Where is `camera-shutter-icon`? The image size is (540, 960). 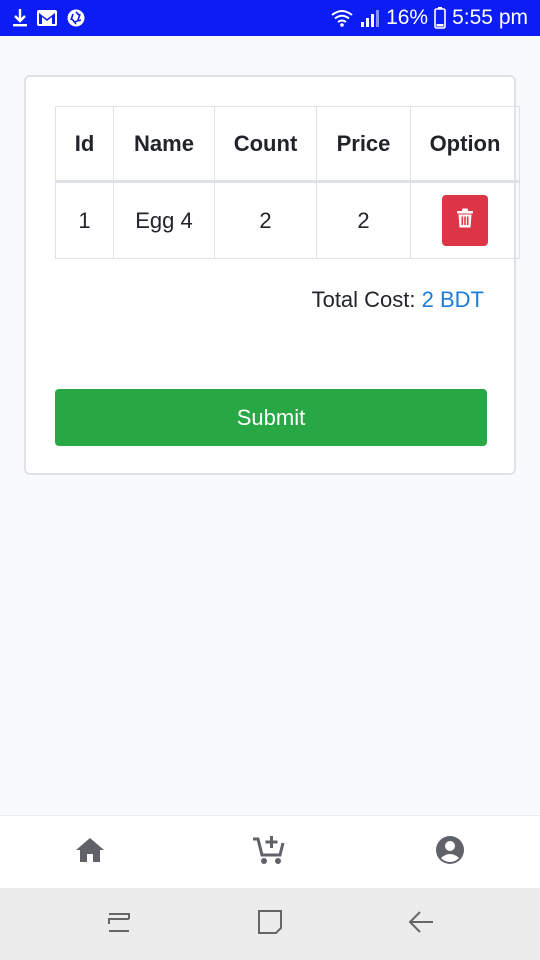 camera-shutter-icon is located at coordinates (76, 18).